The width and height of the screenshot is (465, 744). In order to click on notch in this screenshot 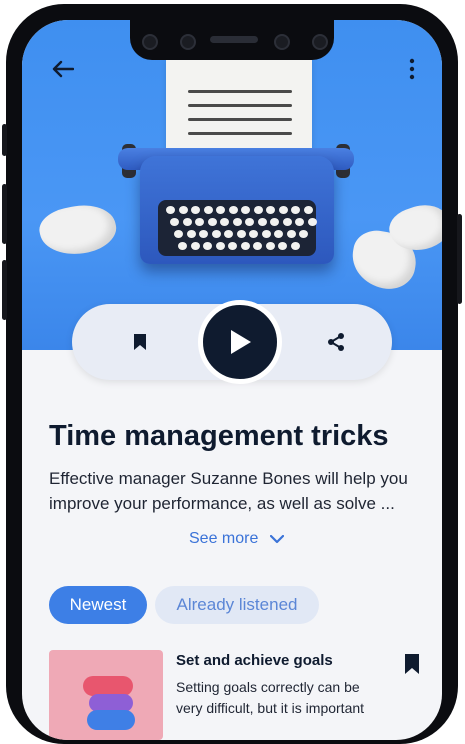, I will do `click(232, 40)`.